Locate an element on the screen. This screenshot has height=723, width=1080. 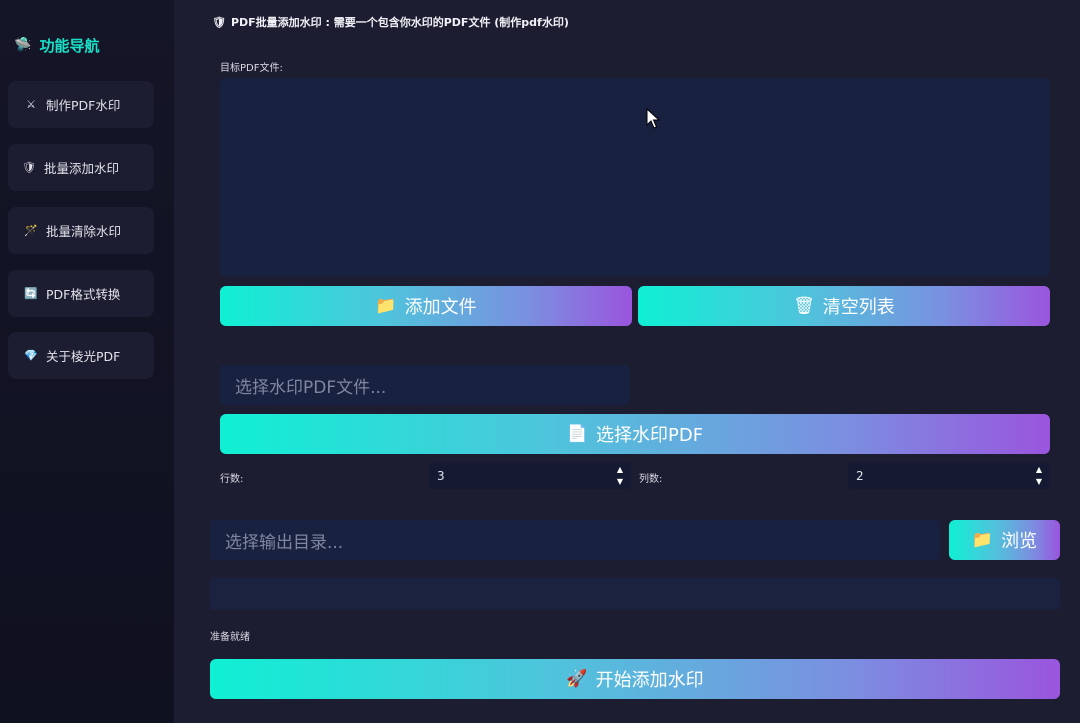
sidebar-item-batch-add: 🛡 批量添加水印 is located at coordinates (81, 167).